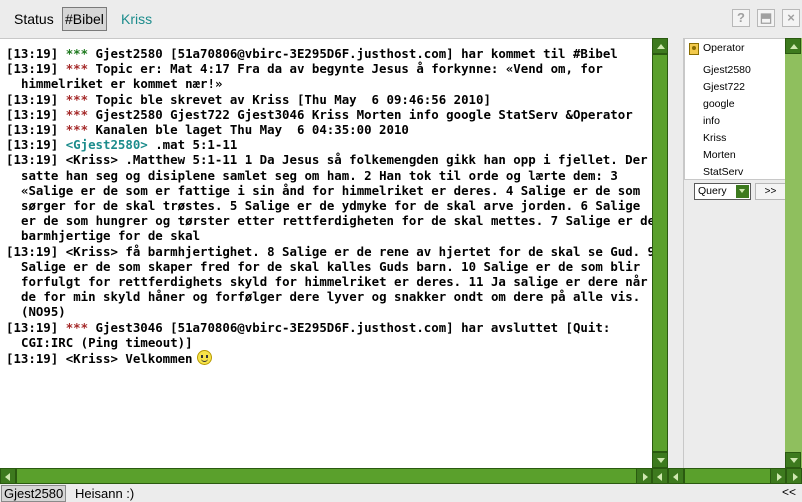 This screenshot has height=502, width=802. I want to click on close-icon: ×, so click(791, 17).